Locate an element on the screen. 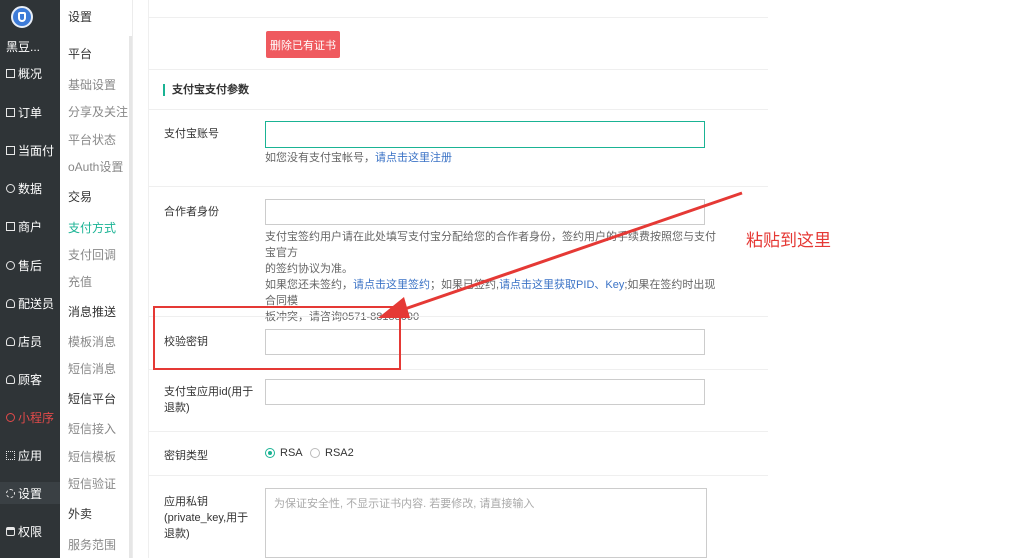 The height and width of the screenshot is (558, 1027). private-key-textarea: 为保证安全性, 不显示证书内容. 若要修改, 请直接输入 is located at coordinates (486, 523).